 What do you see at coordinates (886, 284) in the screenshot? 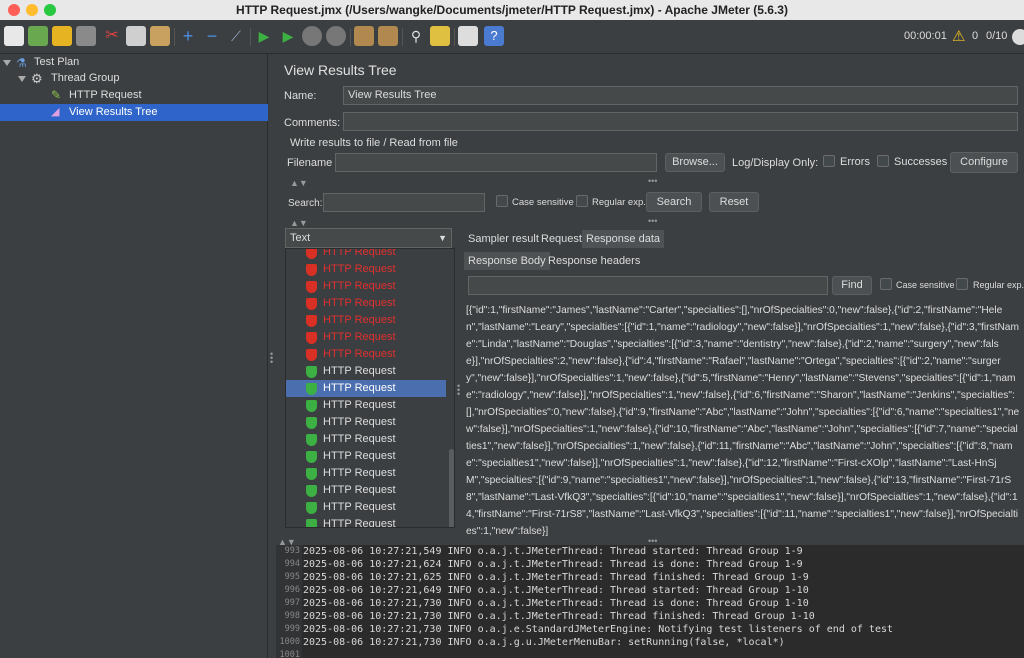
I see `find-case-sensitive-checkbox` at bounding box center [886, 284].